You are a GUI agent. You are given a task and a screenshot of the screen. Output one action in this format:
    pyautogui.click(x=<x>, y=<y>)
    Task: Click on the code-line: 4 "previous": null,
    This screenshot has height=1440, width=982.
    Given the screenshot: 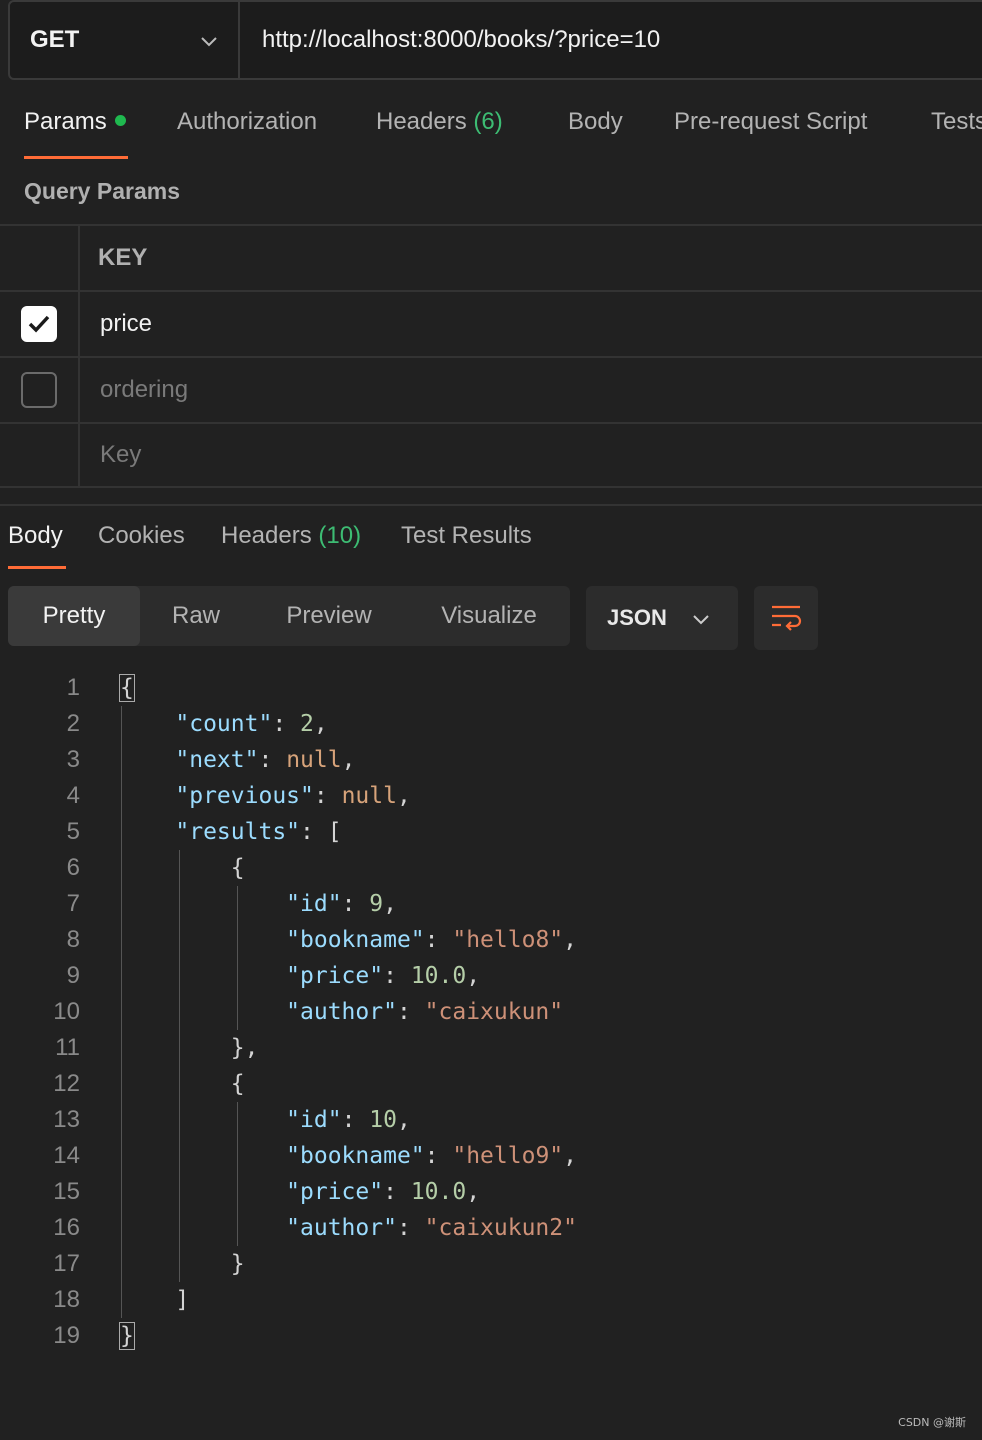 What is the action you would take?
    pyautogui.click(x=491, y=796)
    